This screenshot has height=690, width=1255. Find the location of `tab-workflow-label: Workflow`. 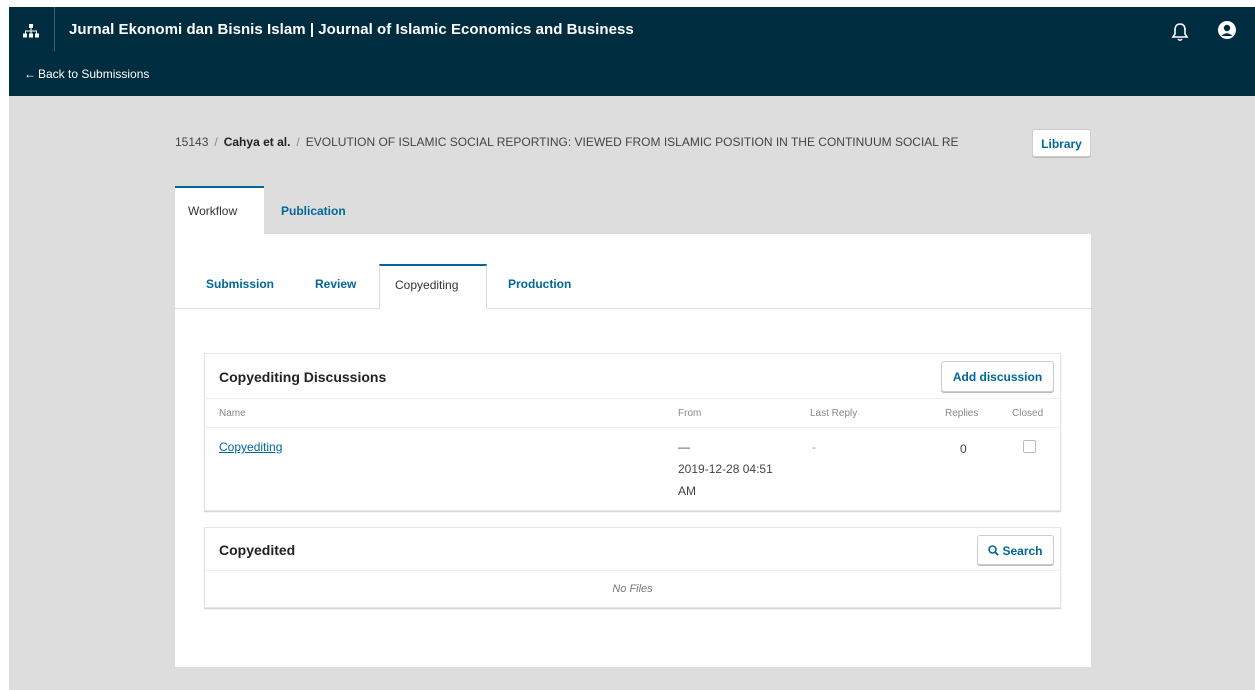

tab-workflow-label: Workflow is located at coordinates (213, 211).